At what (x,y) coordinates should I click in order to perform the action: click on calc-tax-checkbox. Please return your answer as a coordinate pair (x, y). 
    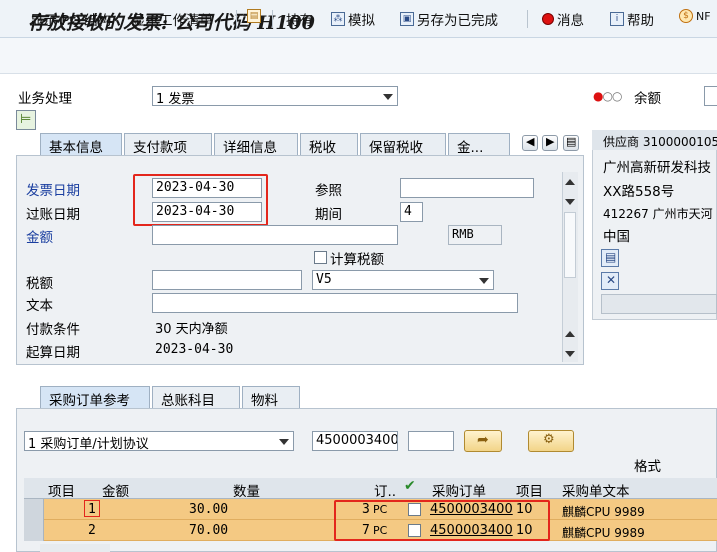
    Looking at the image, I should click on (320, 257).